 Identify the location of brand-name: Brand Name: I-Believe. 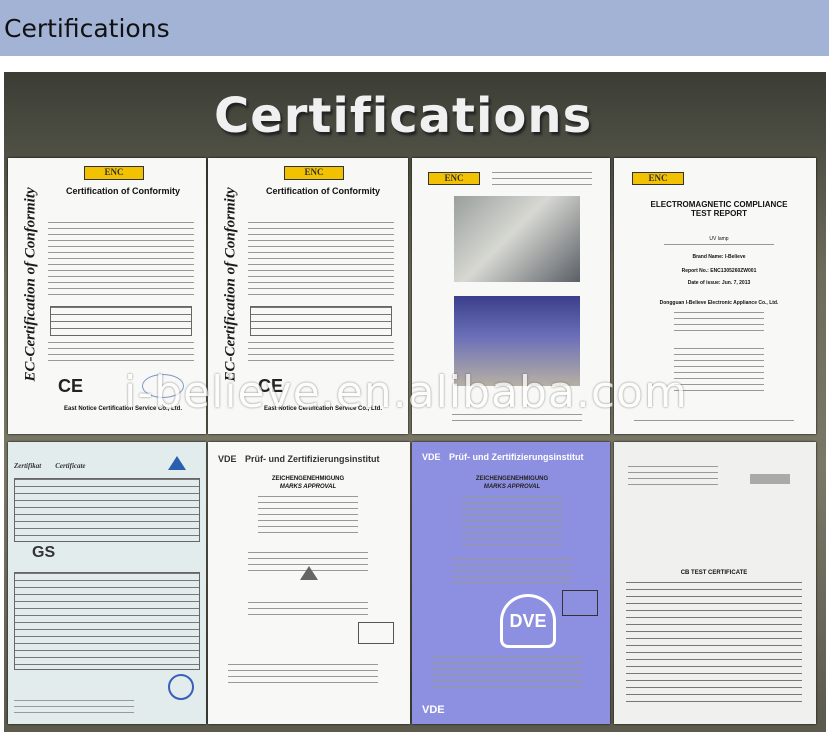
(719, 257).